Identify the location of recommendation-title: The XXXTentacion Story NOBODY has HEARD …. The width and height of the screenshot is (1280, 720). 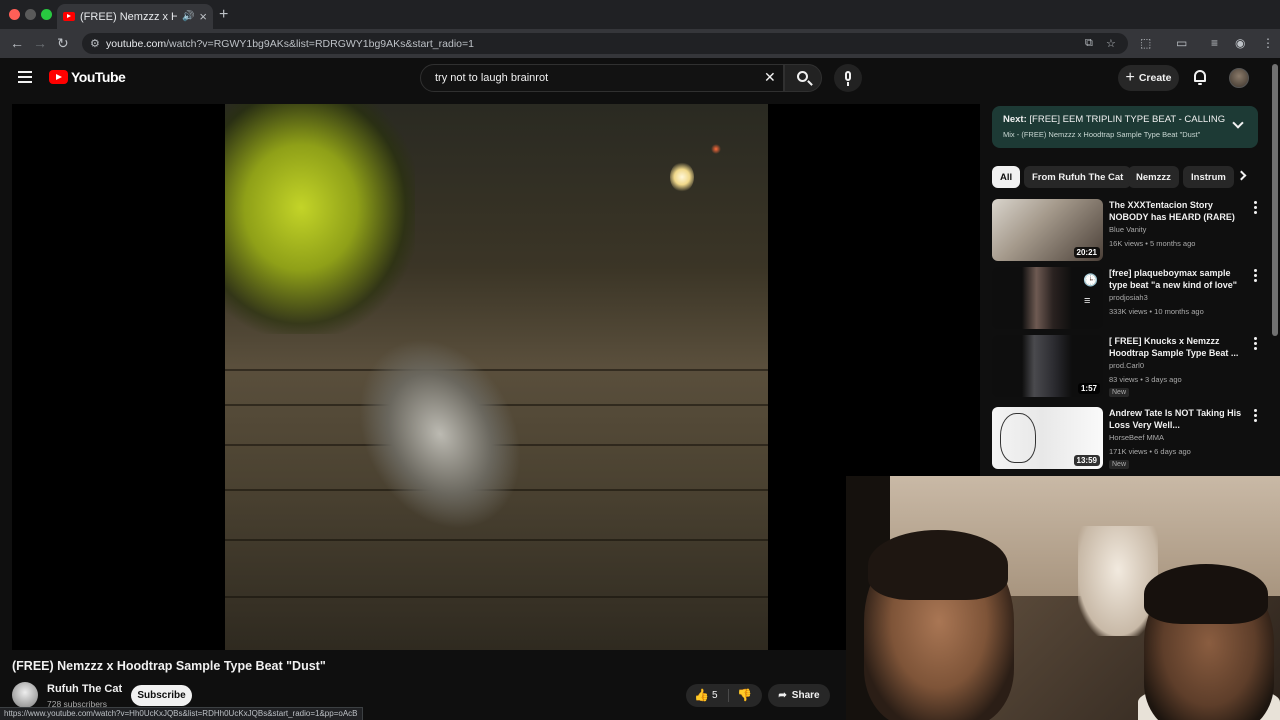
(1178, 211).